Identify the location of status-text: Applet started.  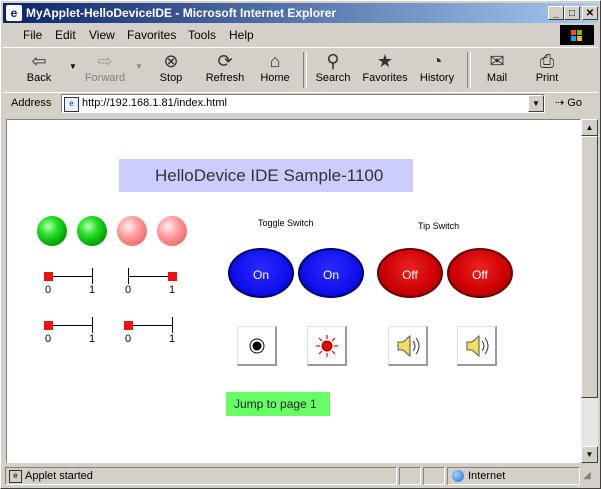
(59, 476).